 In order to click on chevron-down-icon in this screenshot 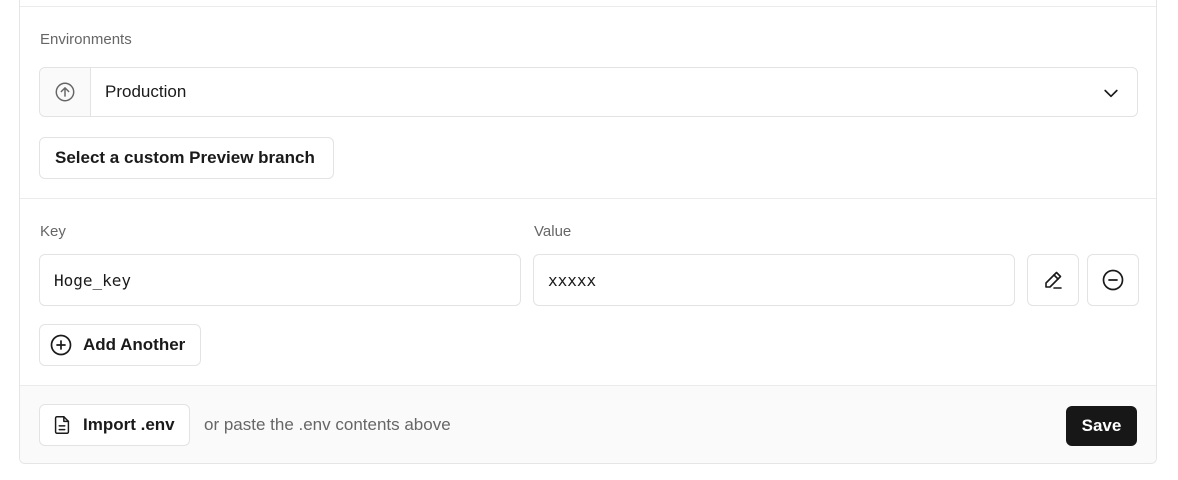, I will do `click(1111, 93)`.